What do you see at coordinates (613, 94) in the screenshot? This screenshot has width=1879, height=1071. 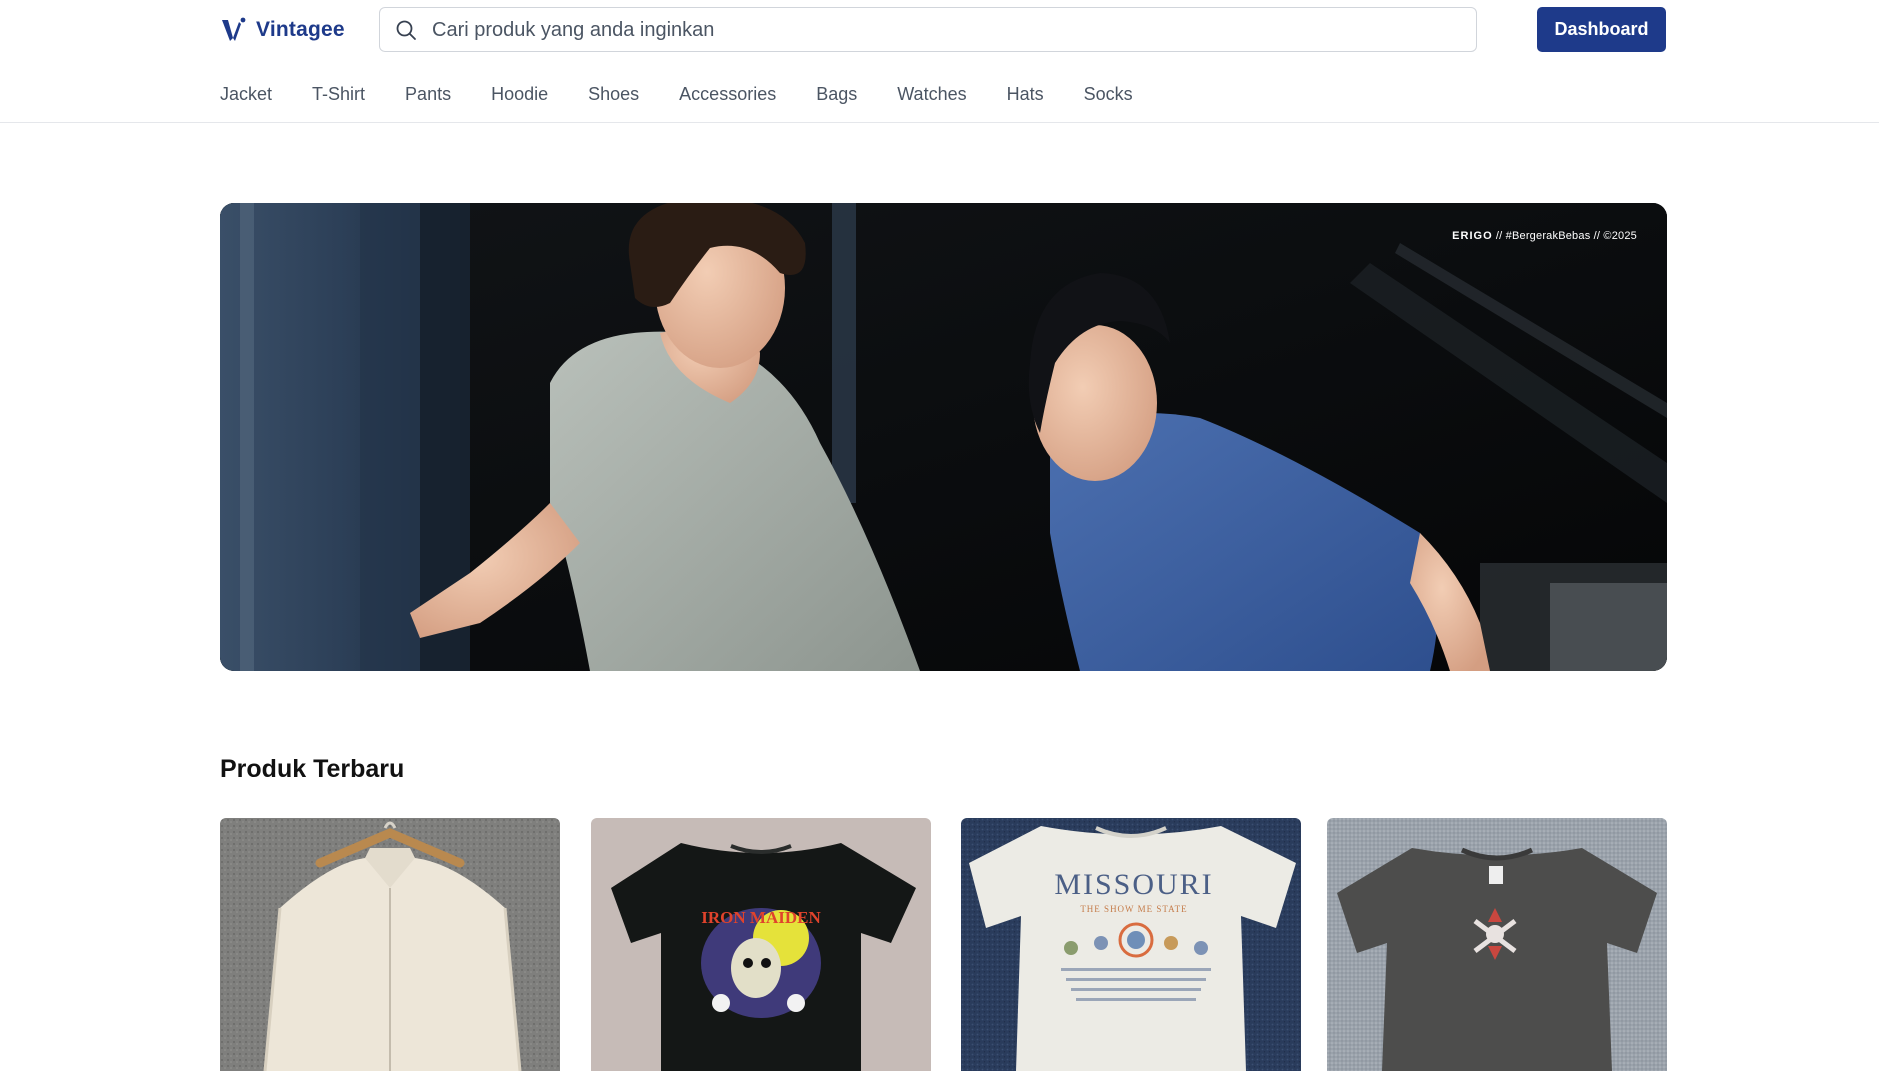 I see `nav-item-shoes: Shoes` at bounding box center [613, 94].